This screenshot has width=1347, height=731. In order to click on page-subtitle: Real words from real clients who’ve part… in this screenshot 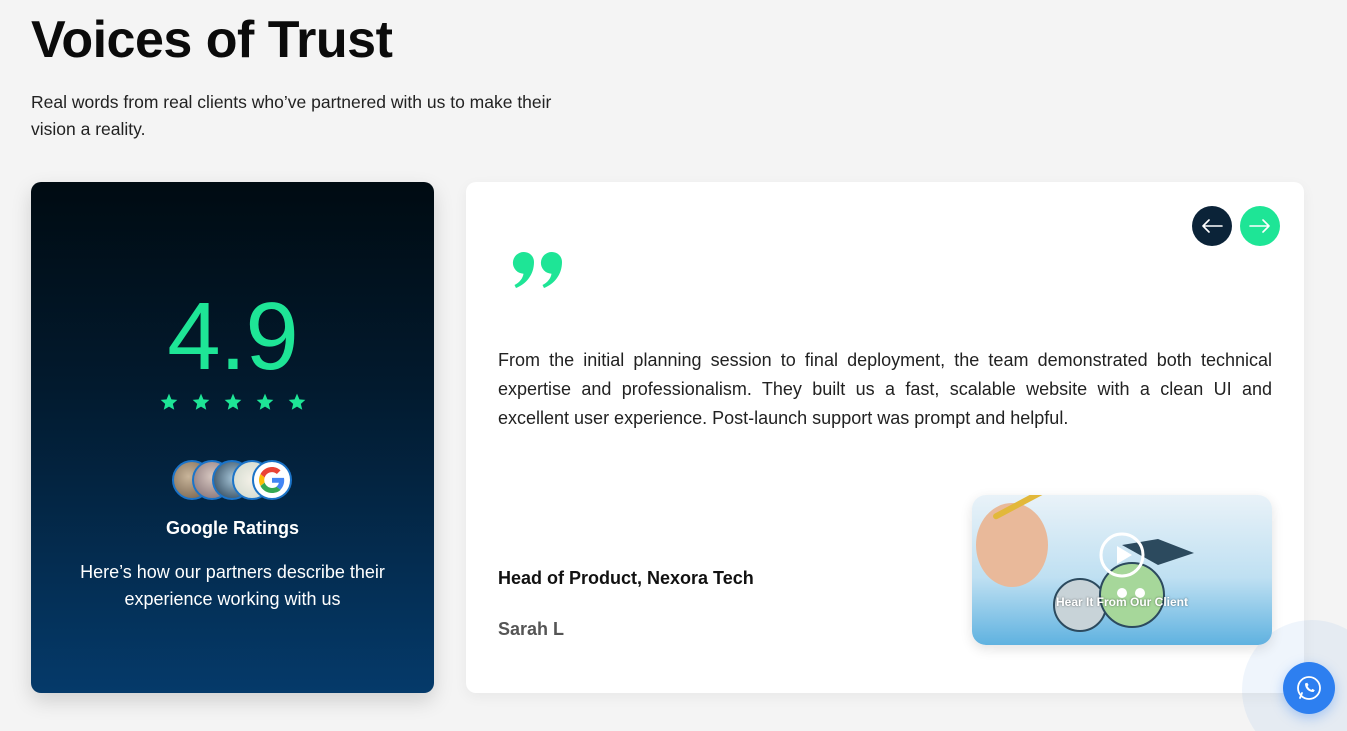, I will do `click(291, 115)`.